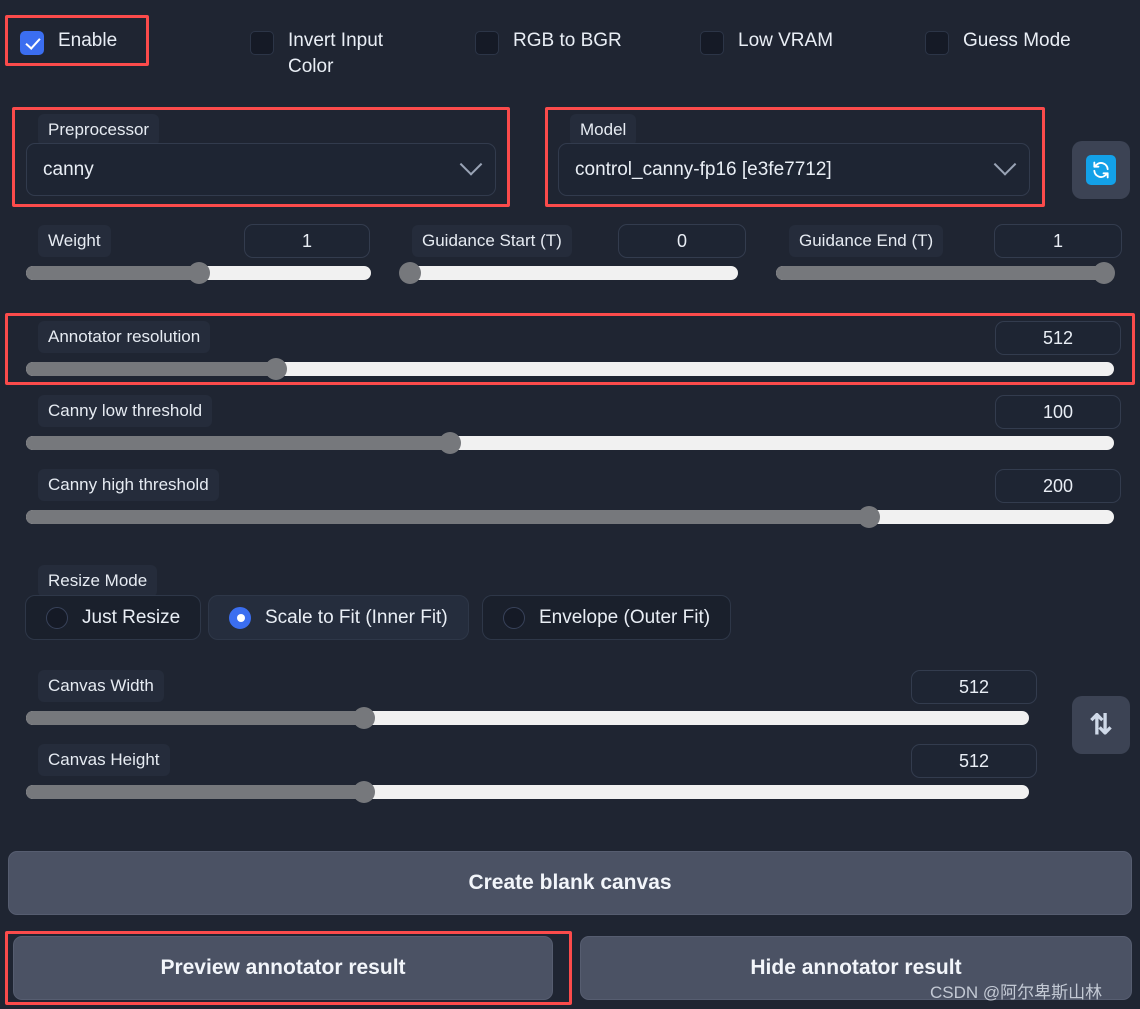  What do you see at coordinates (151, 369) in the screenshot?
I see `annotator-resolution-slider-fill` at bounding box center [151, 369].